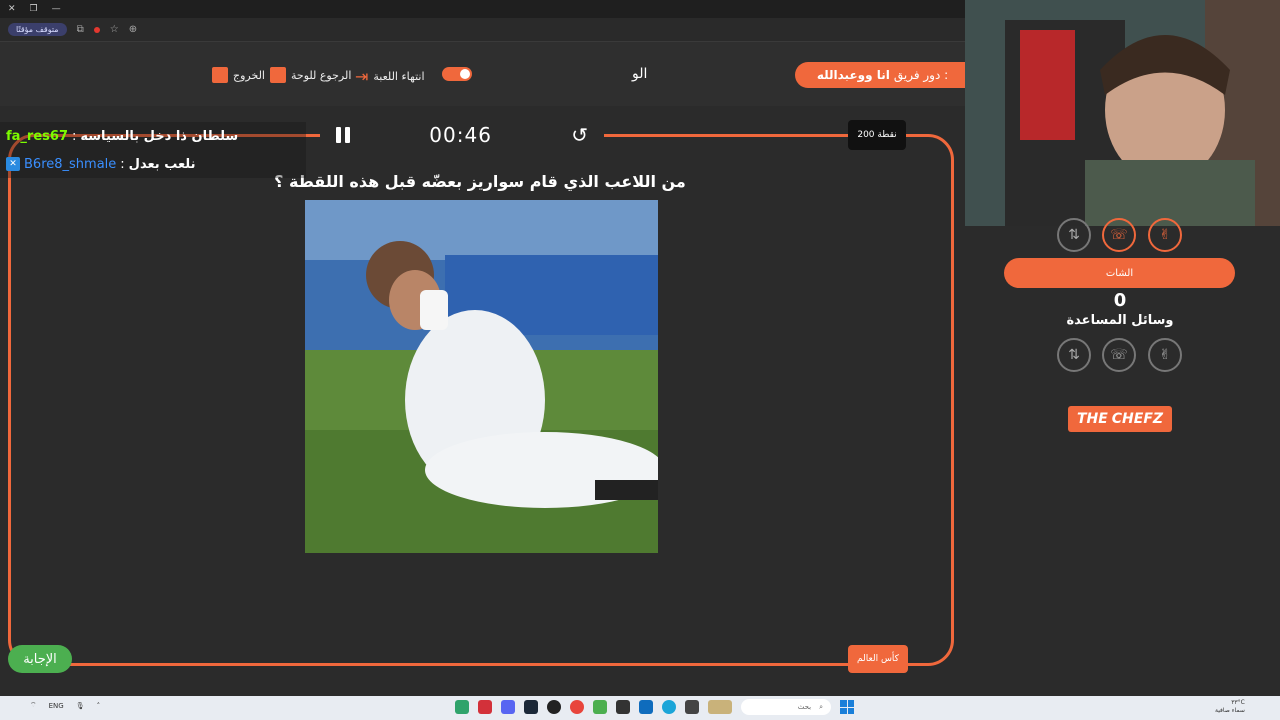  I want to click on chat-text: سلطان ذا دخل بالسياسه, so click(159, 136).